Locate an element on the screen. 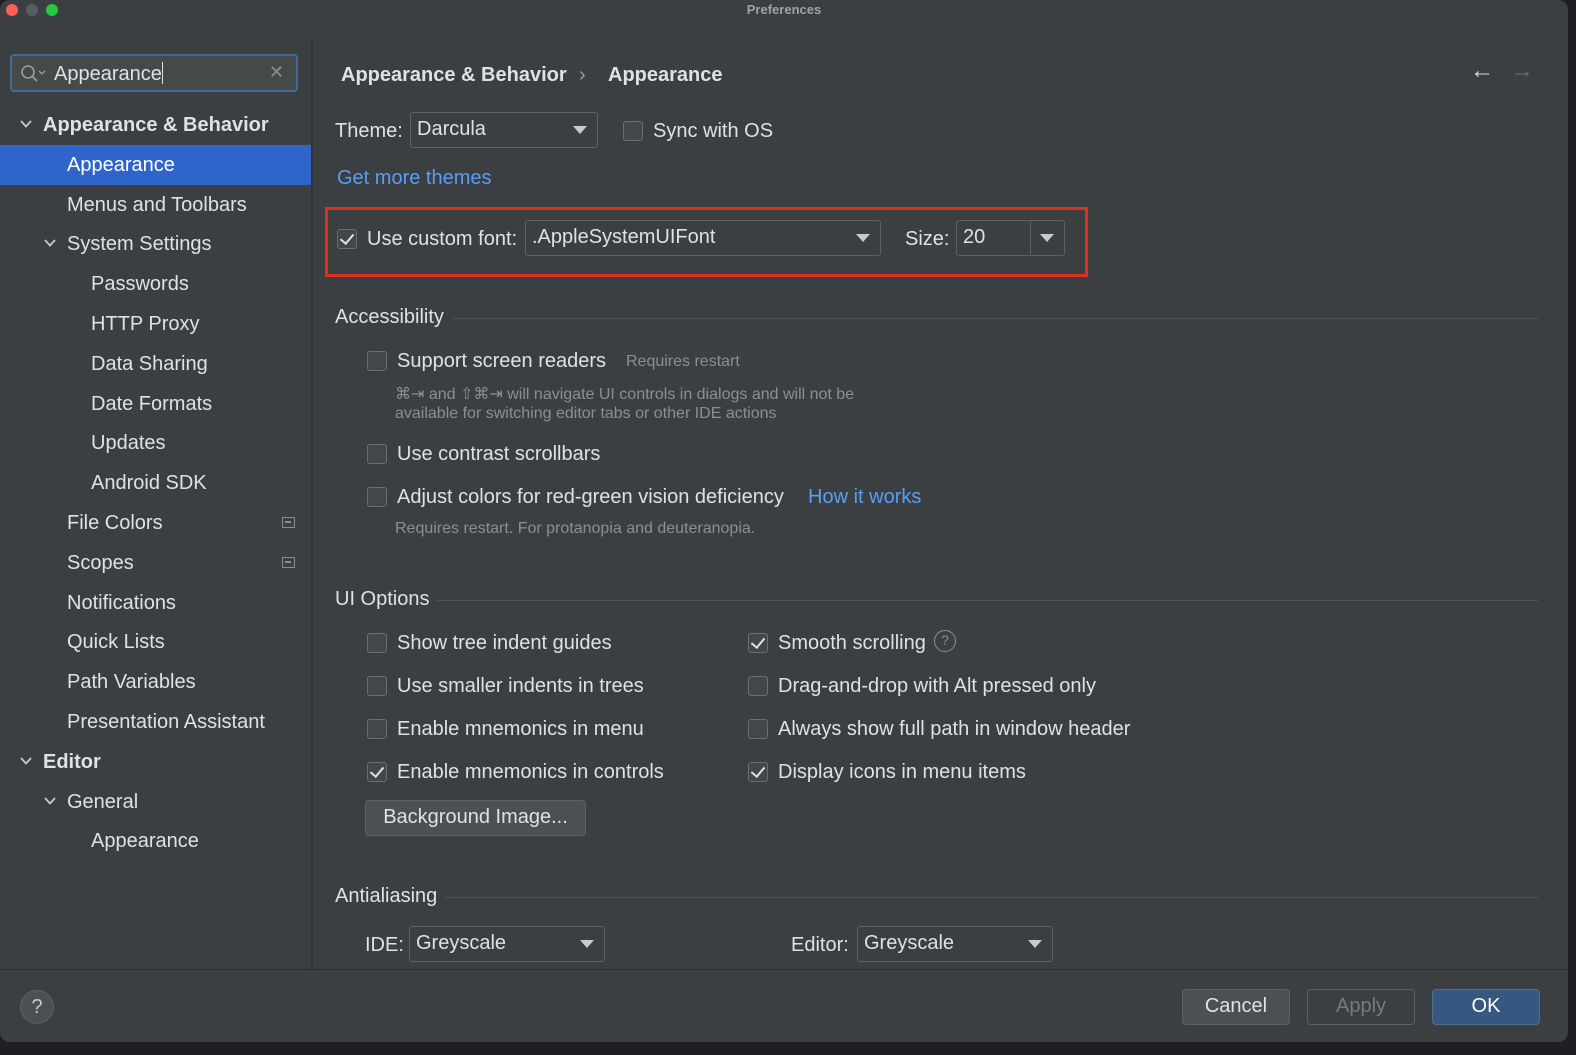 The width and height of the screenshot is (1576, 1055). mnemonics-menu-label: Enable mnemonics in menu is located at coordinates (520, 729).